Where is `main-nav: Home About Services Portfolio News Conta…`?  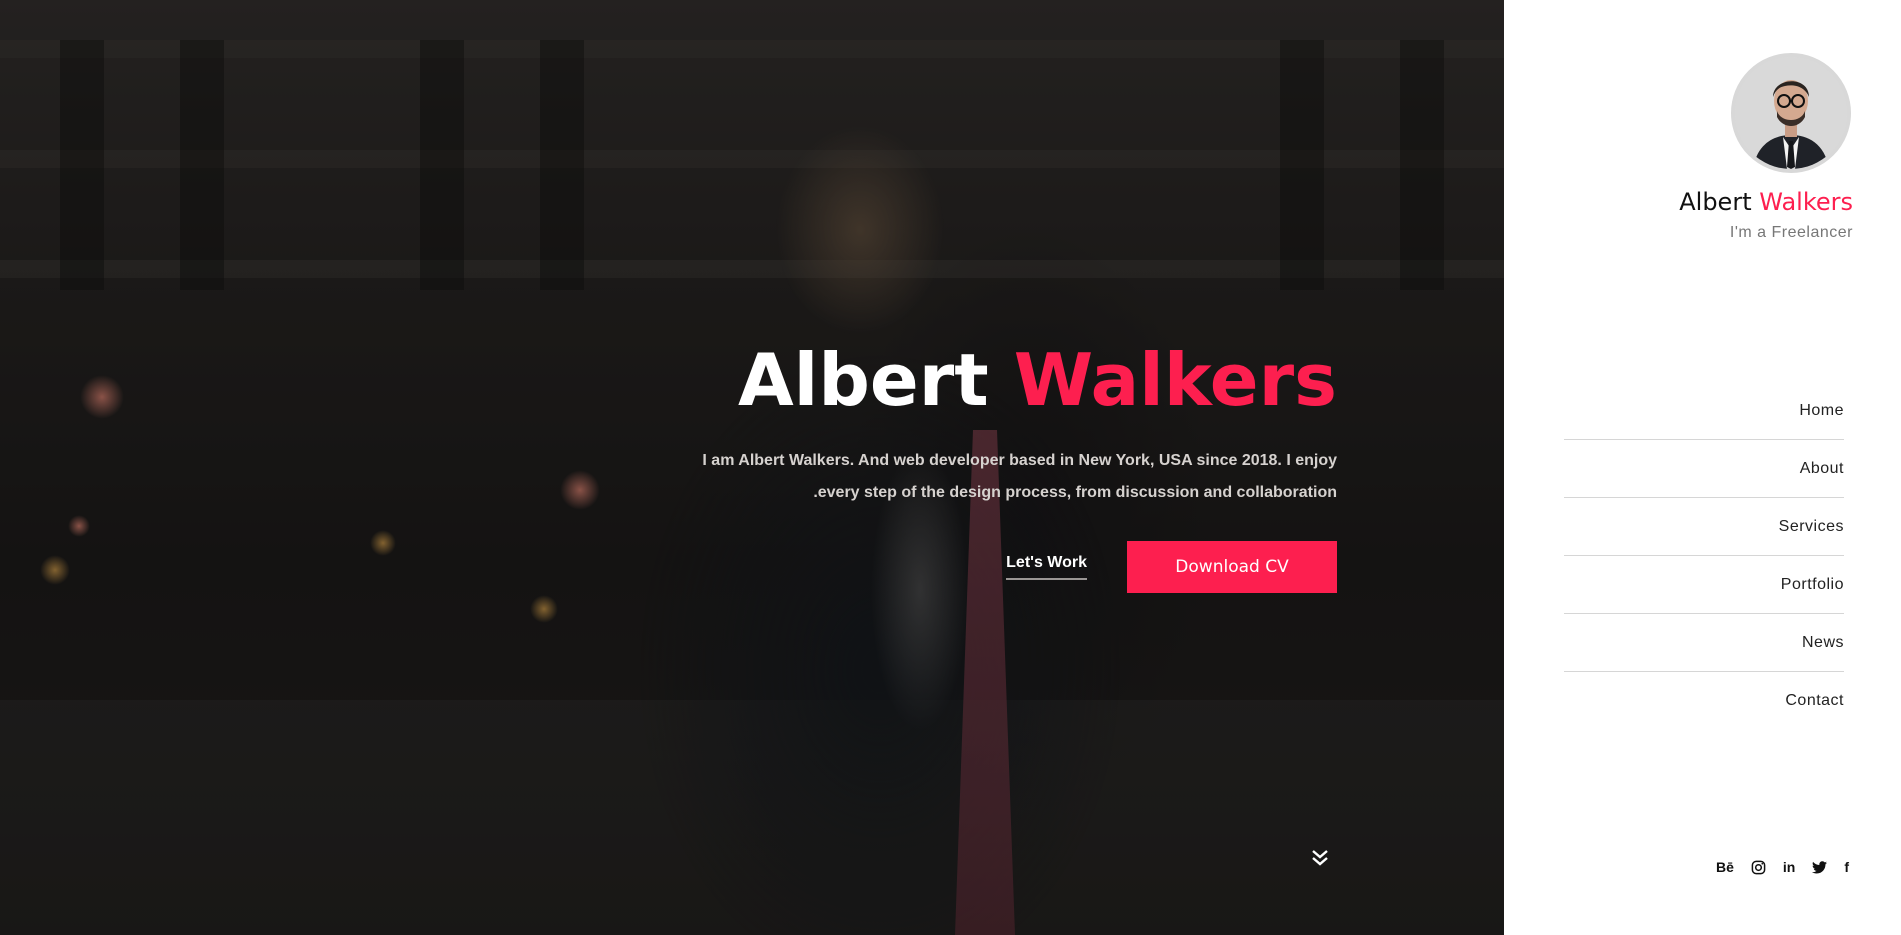 main-nav: Home About Services Portfolio News Conta… is located at coordinates (1704, 556).